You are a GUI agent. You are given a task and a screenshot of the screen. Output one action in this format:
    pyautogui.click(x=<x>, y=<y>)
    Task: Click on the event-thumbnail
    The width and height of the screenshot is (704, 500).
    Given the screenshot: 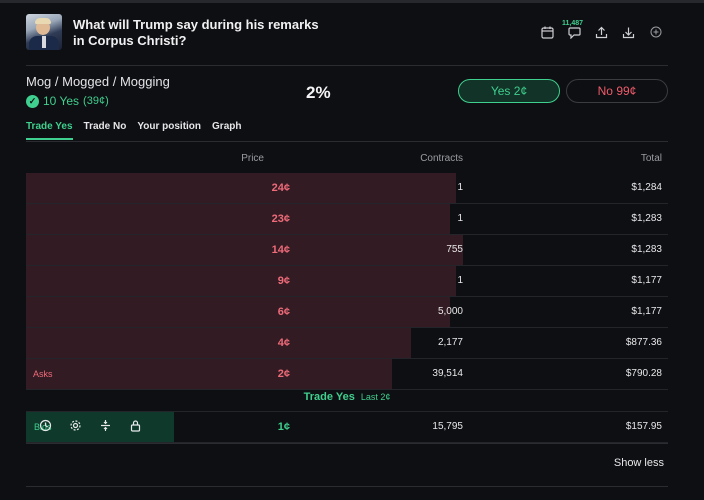 What is the action you would take?
    pyautogui.click(x=44, y=32)
    